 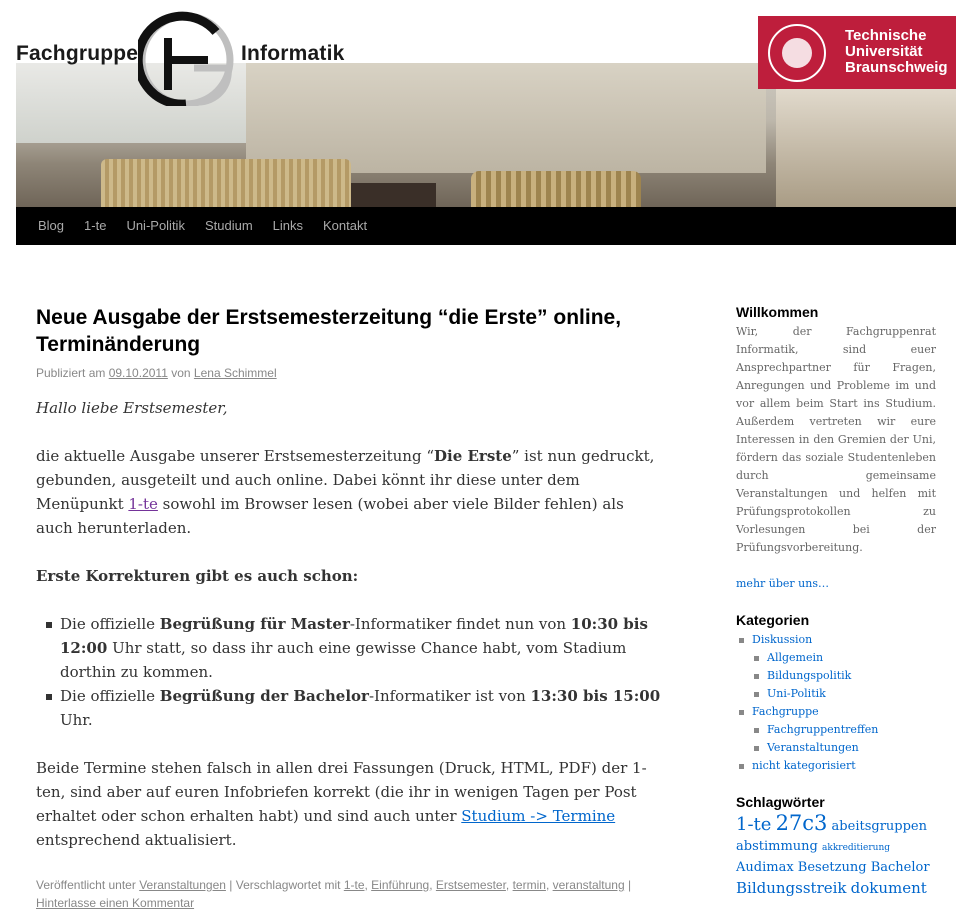 What do you see at coordinates (471, 885) in the screenshot?
I see `tag-link: Erstsemester` at bounding box center [471, 885].